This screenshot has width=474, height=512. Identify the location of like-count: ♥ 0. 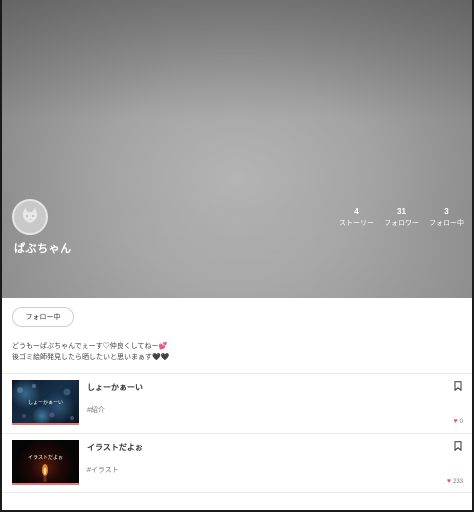
(459, 421).